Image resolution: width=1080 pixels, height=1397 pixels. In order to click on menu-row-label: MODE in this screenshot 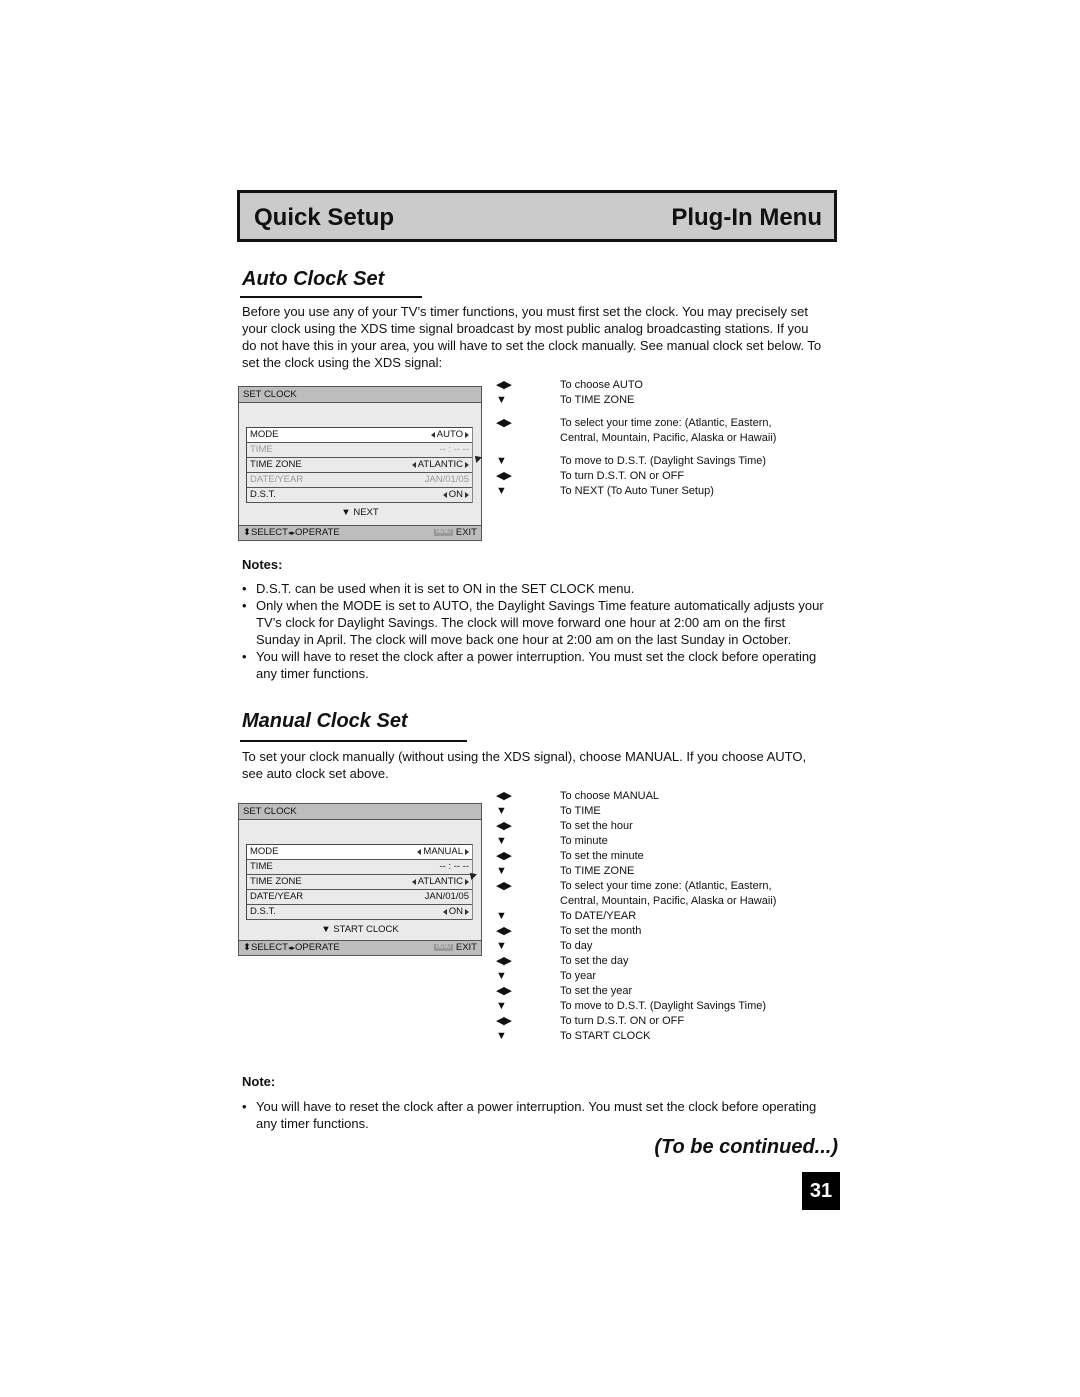, I will do `click(264, 434)`.